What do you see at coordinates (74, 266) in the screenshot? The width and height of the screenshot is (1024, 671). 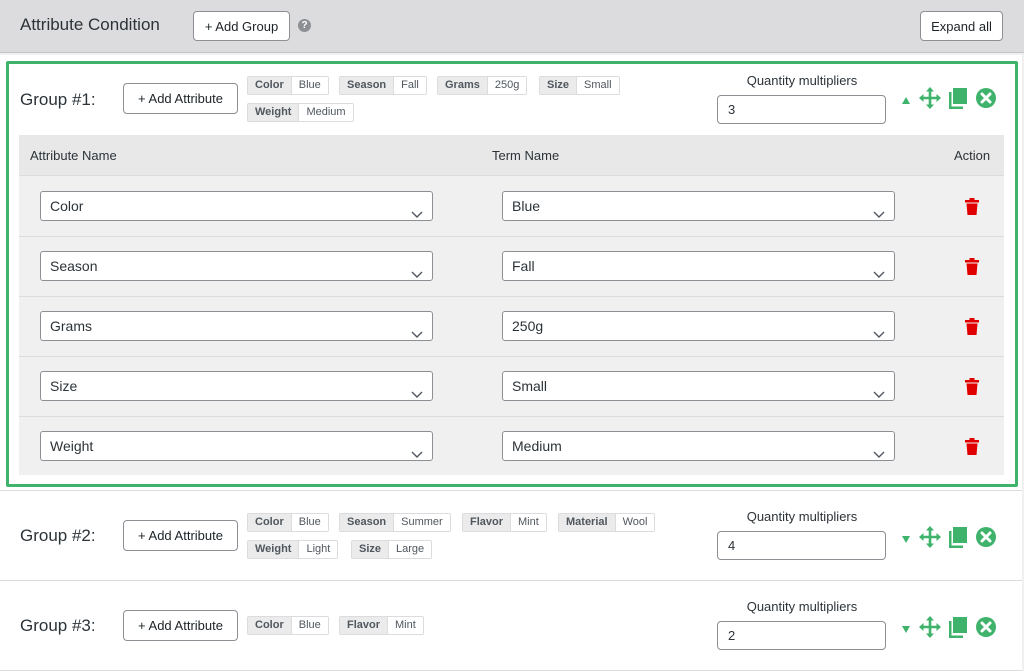 I see `select-value: Season` at bounding box center [74, 266].